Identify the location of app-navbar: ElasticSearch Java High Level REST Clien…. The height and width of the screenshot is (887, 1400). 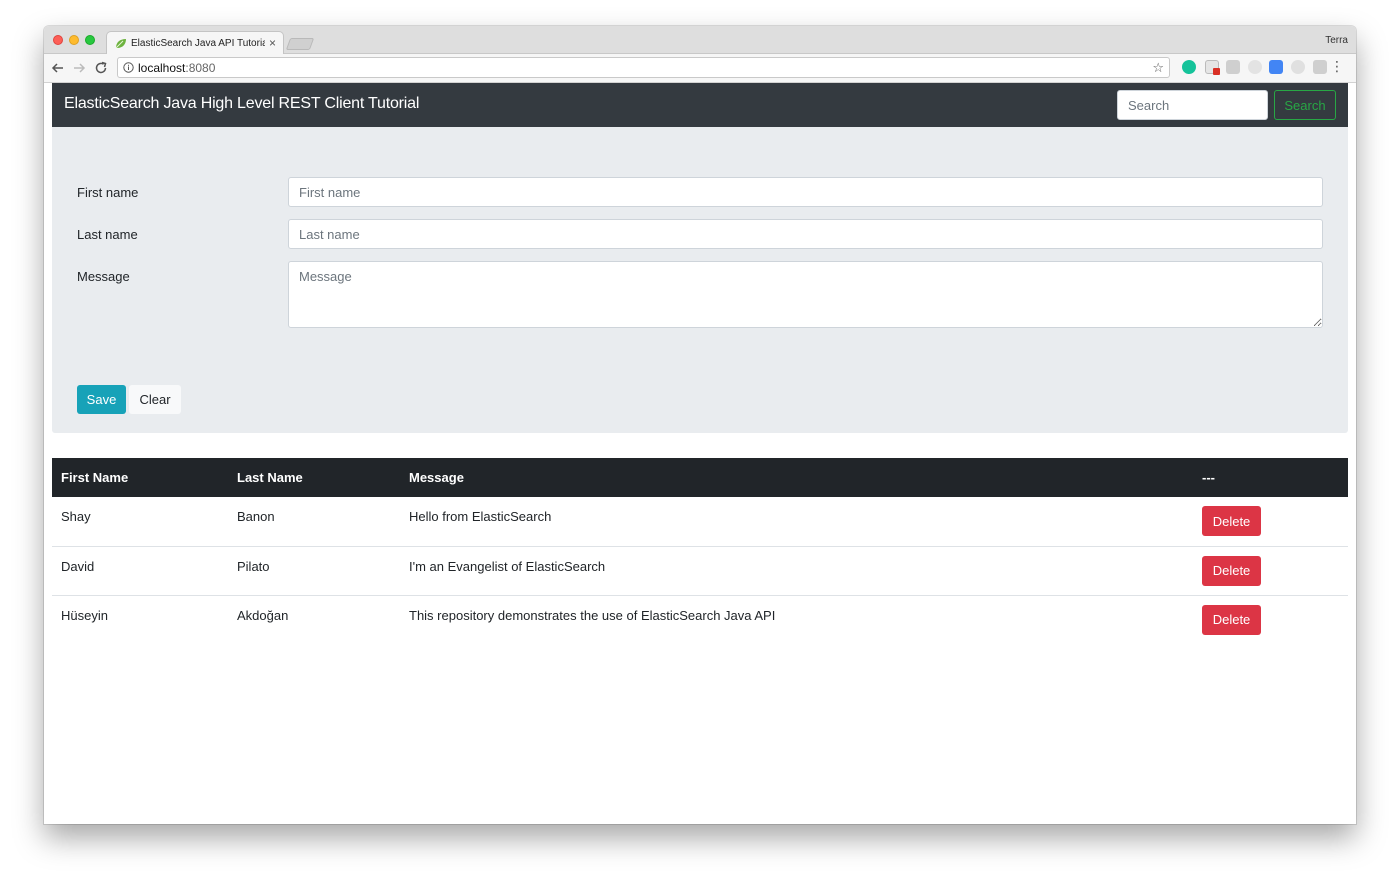
(700, 105).